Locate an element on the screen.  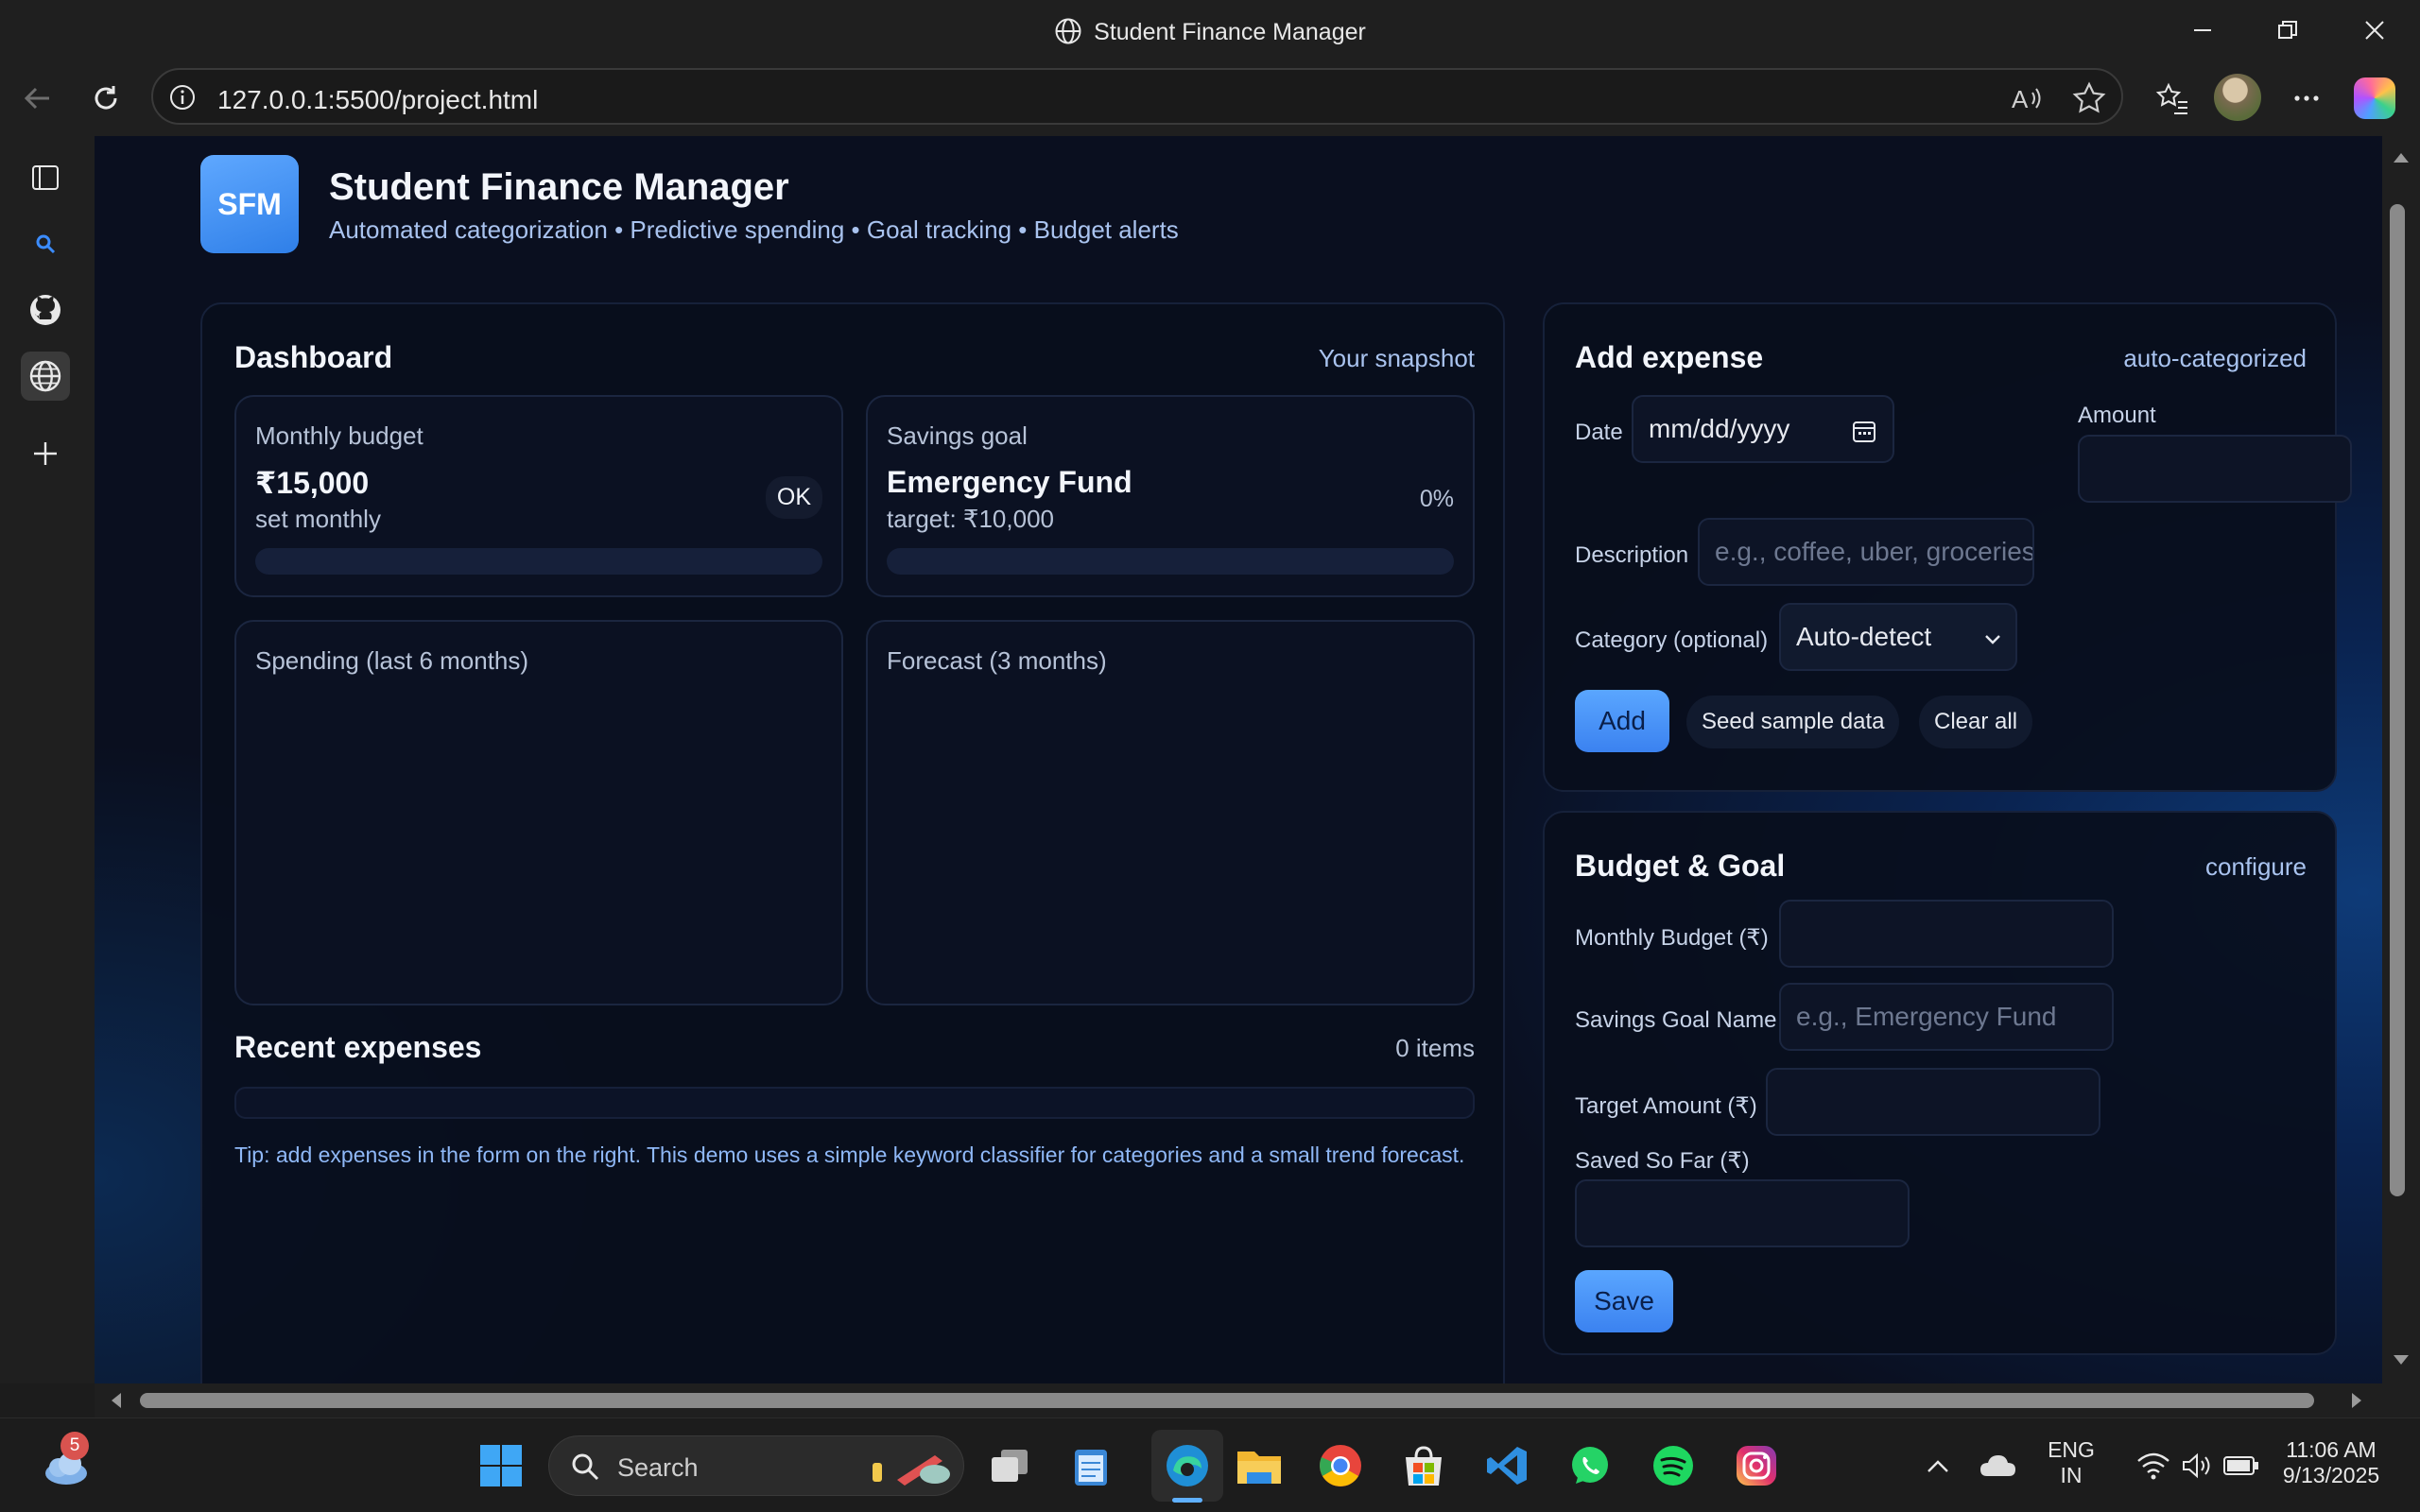
restore-button is located at coordinates (2288, 30).